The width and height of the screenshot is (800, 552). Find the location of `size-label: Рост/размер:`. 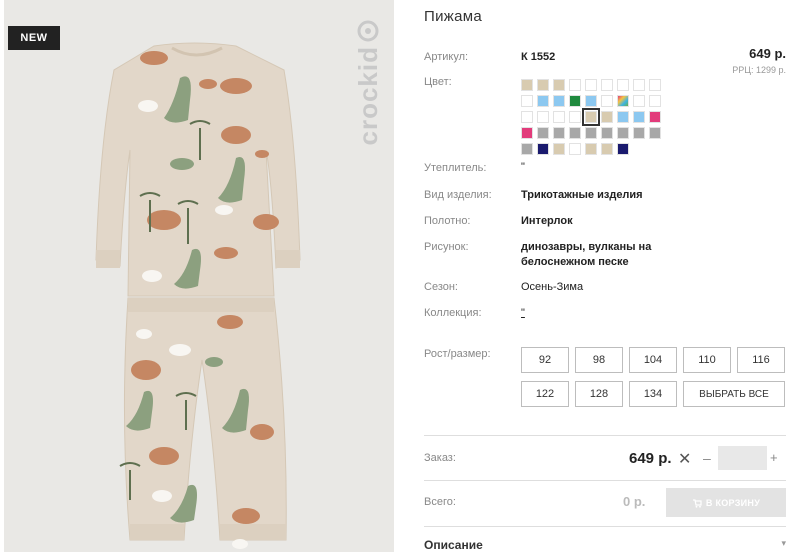

size-label: Рост/размер: is located at coordinates (457, 354).